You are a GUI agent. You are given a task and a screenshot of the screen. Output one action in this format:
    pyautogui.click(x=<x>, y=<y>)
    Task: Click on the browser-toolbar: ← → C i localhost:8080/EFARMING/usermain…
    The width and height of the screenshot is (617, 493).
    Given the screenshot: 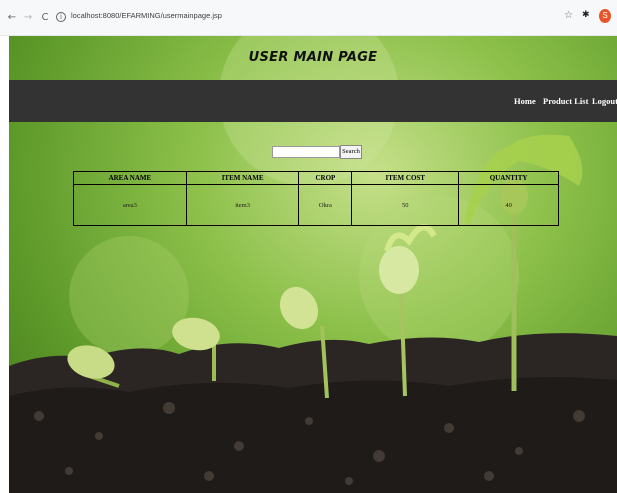 What is the action you would take?
    pyautogui.click(x=308, y=18)
    